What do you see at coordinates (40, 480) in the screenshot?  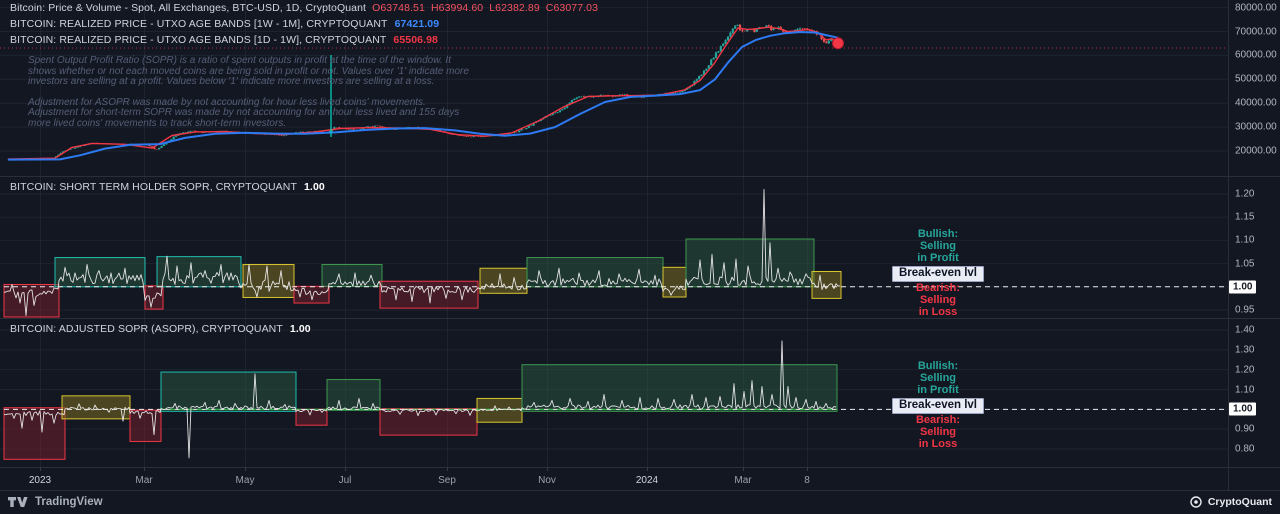 I see `time-axis-label: 2023` at bounding box center [40, 480].